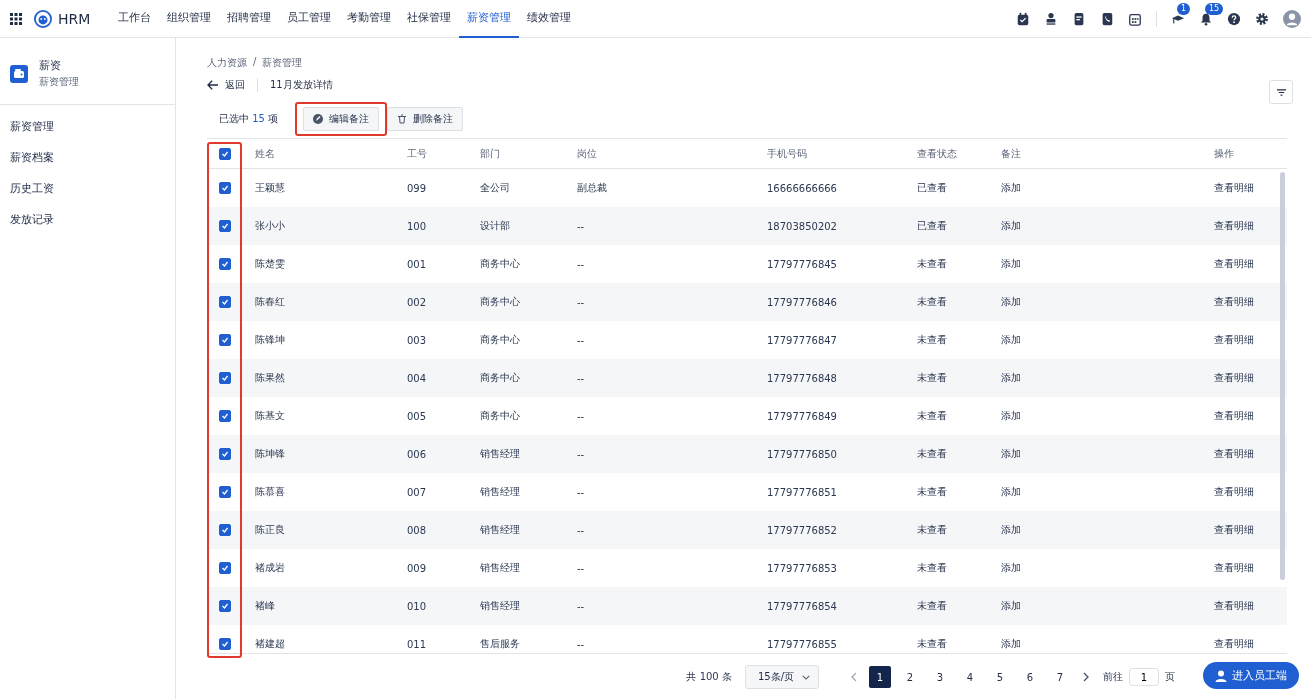  Describe the element at coordinates (1135, 18) in the screenshot. I see `calendar-icon` at that location.